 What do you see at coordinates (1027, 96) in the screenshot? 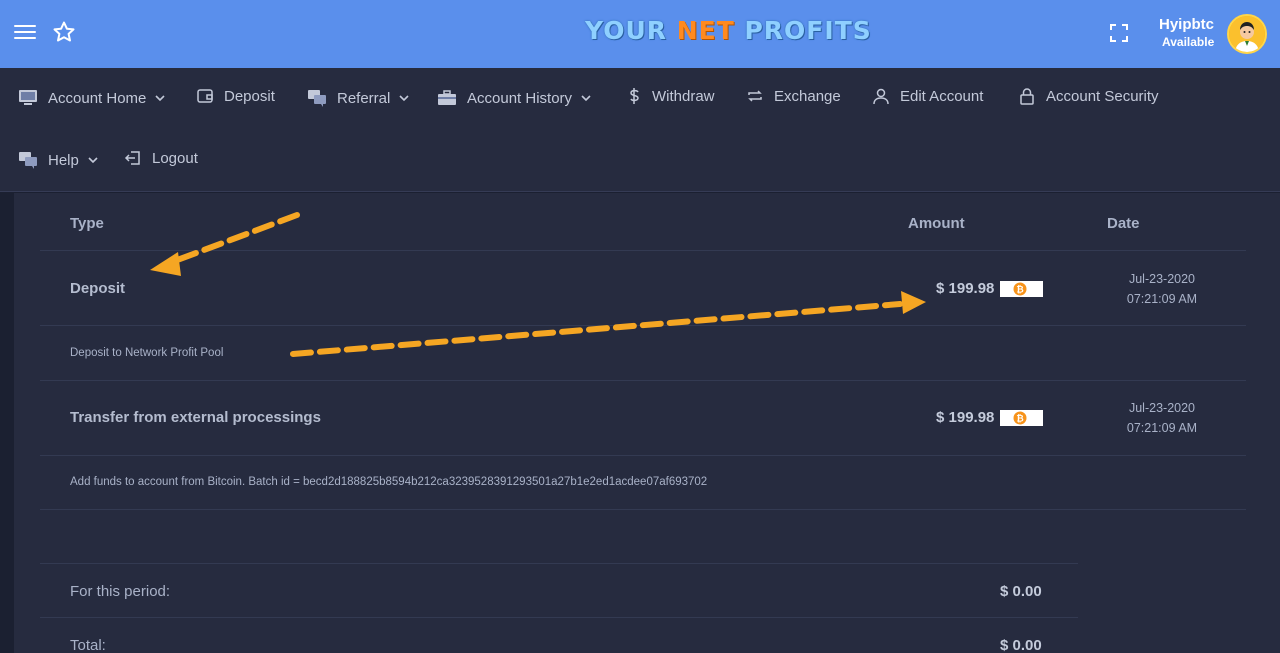
I see `lock-icon` at bounding box center [1027, 96].